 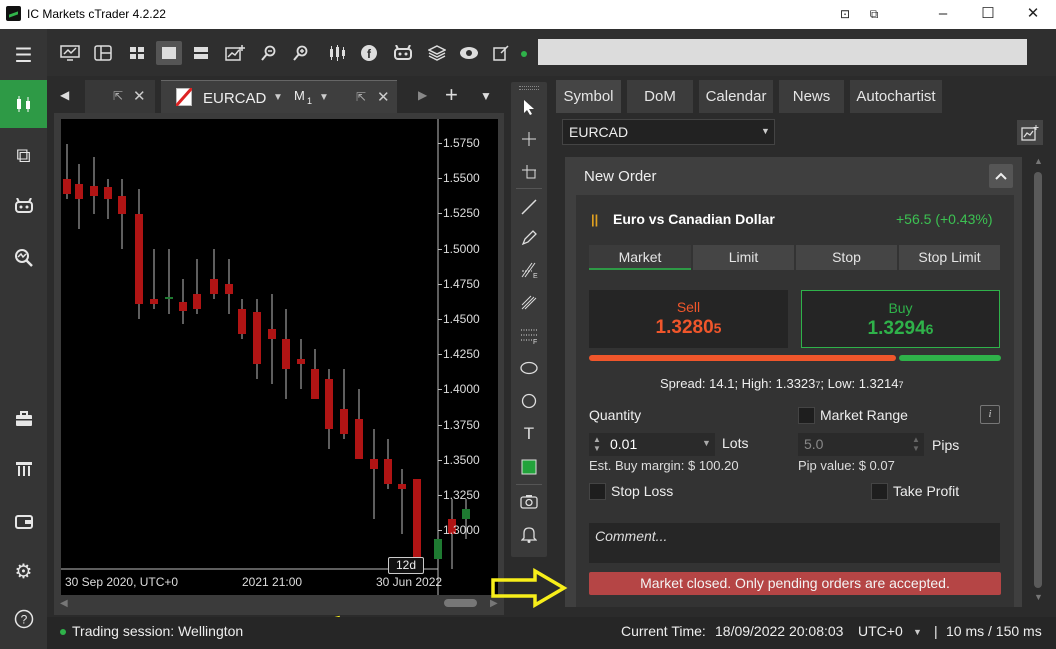 What do you see at coordinates (597, 491) in the screenshot?
I see `stop-loss-checkbox` at bounding box center [597, 491].